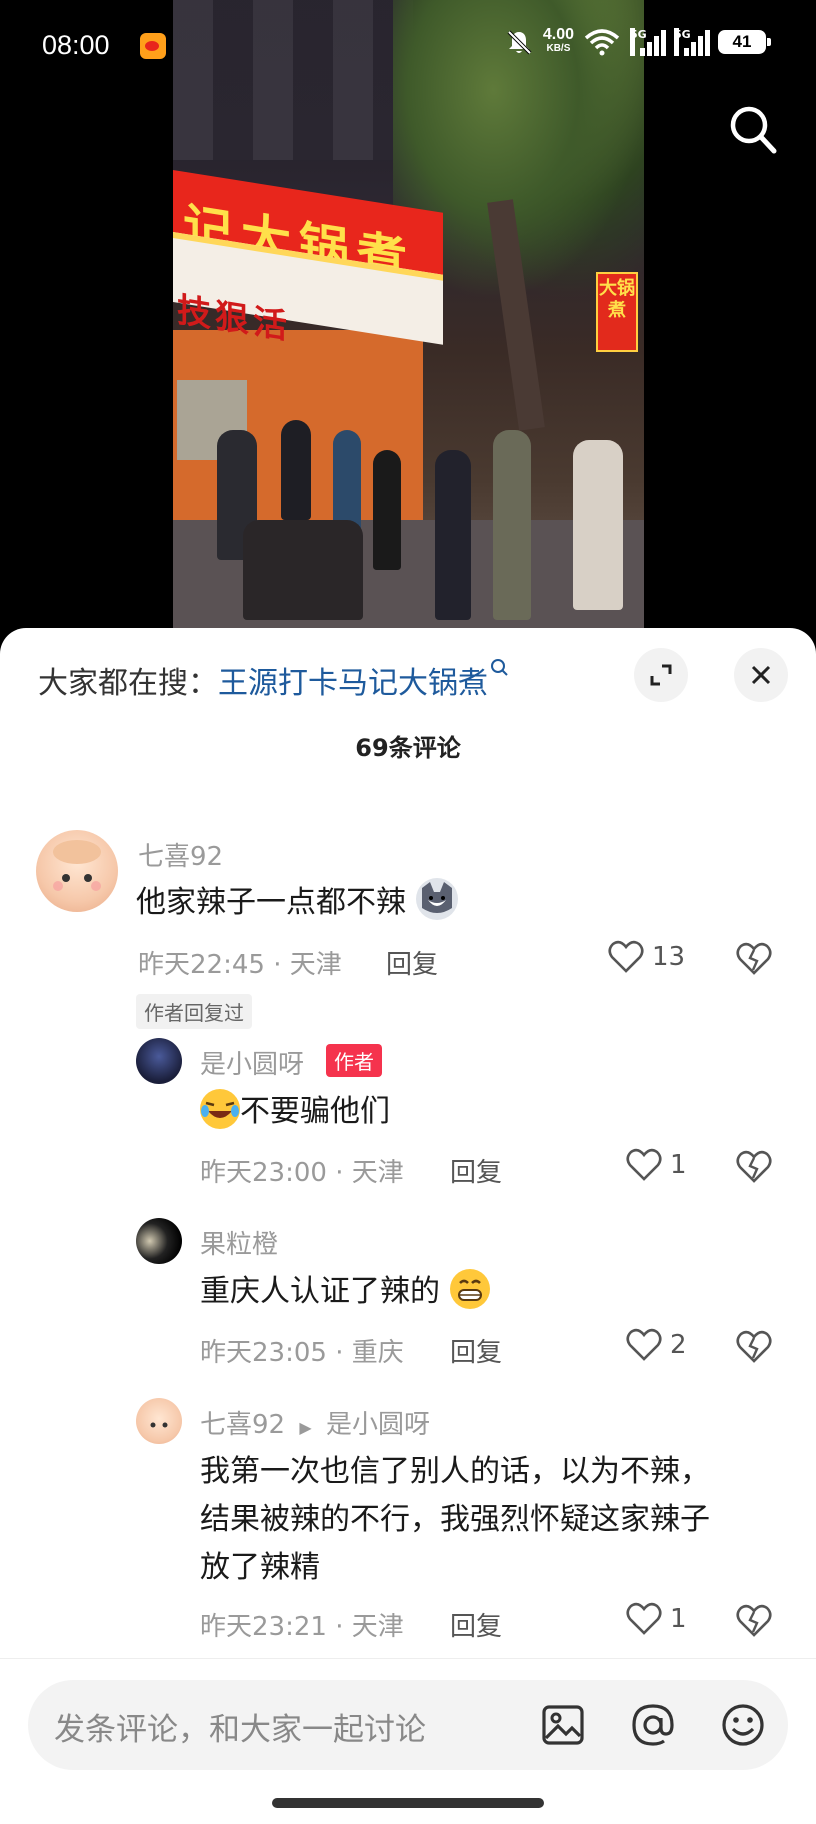  I want to click on expand-button, so click(661, 675).